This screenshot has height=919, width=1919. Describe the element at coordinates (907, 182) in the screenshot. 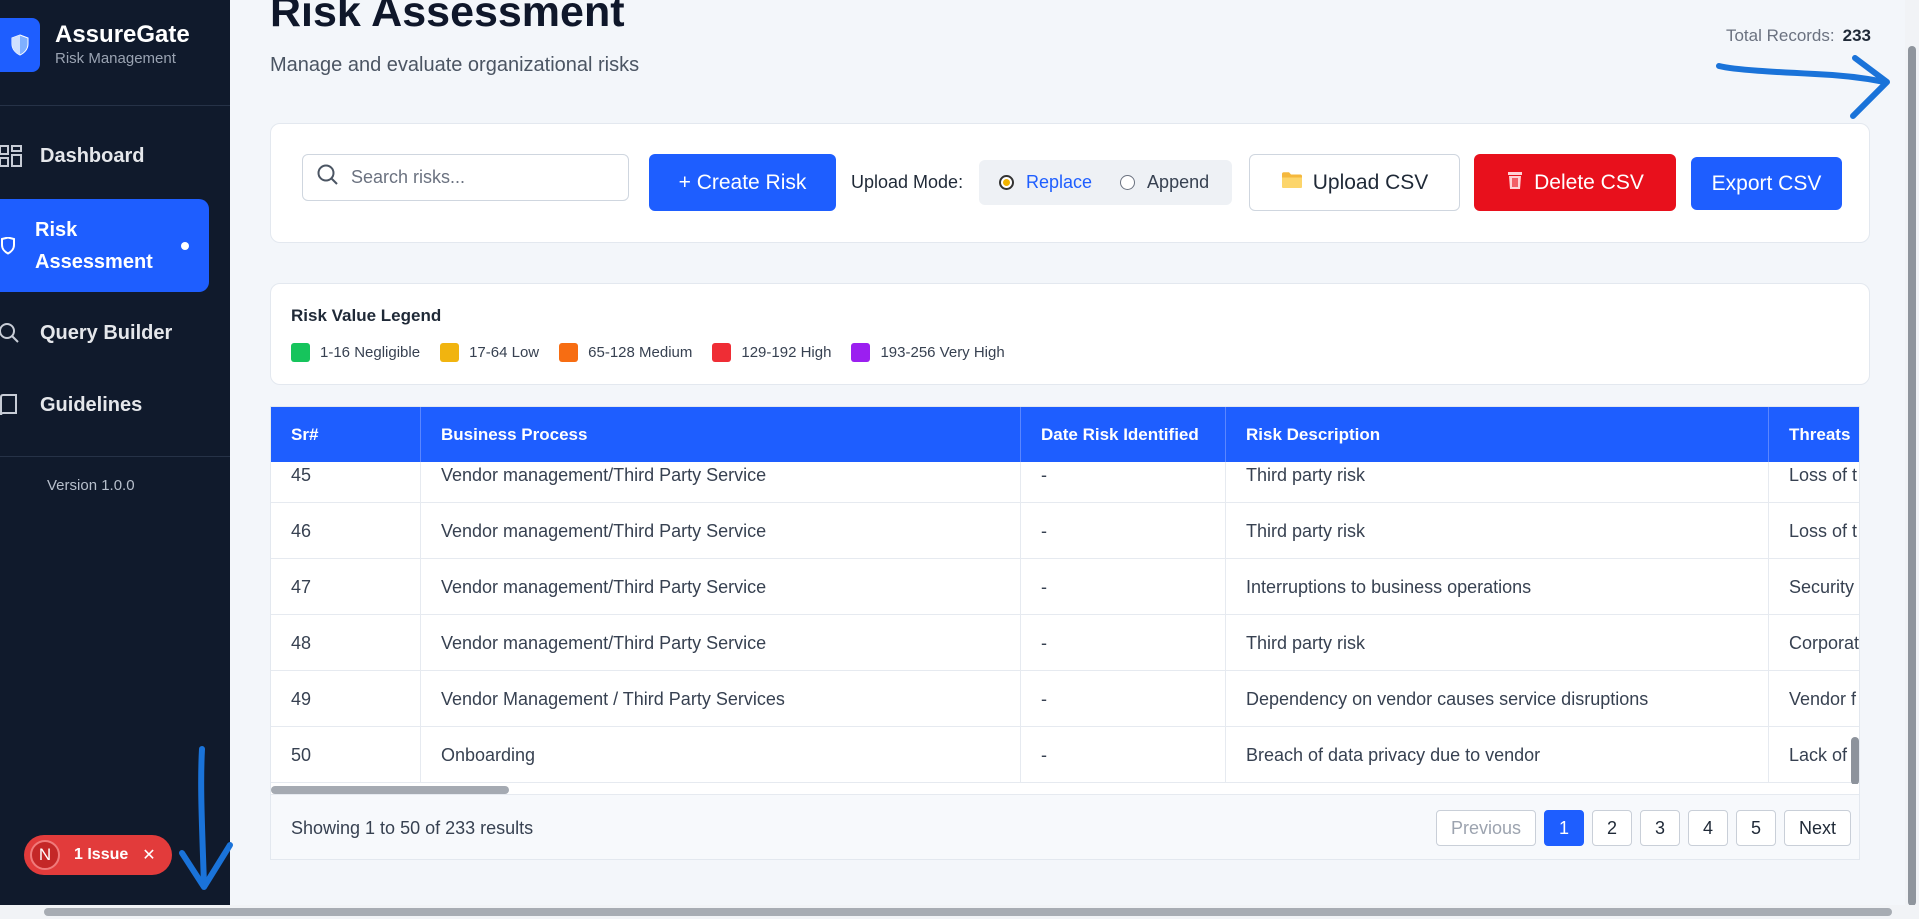

I see `upload-mode-label: Upload Mode:` at that location.